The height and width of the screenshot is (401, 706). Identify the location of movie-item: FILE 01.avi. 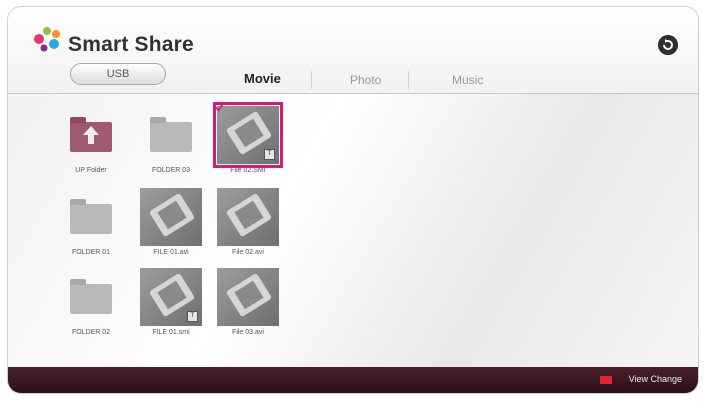
(171, 222).